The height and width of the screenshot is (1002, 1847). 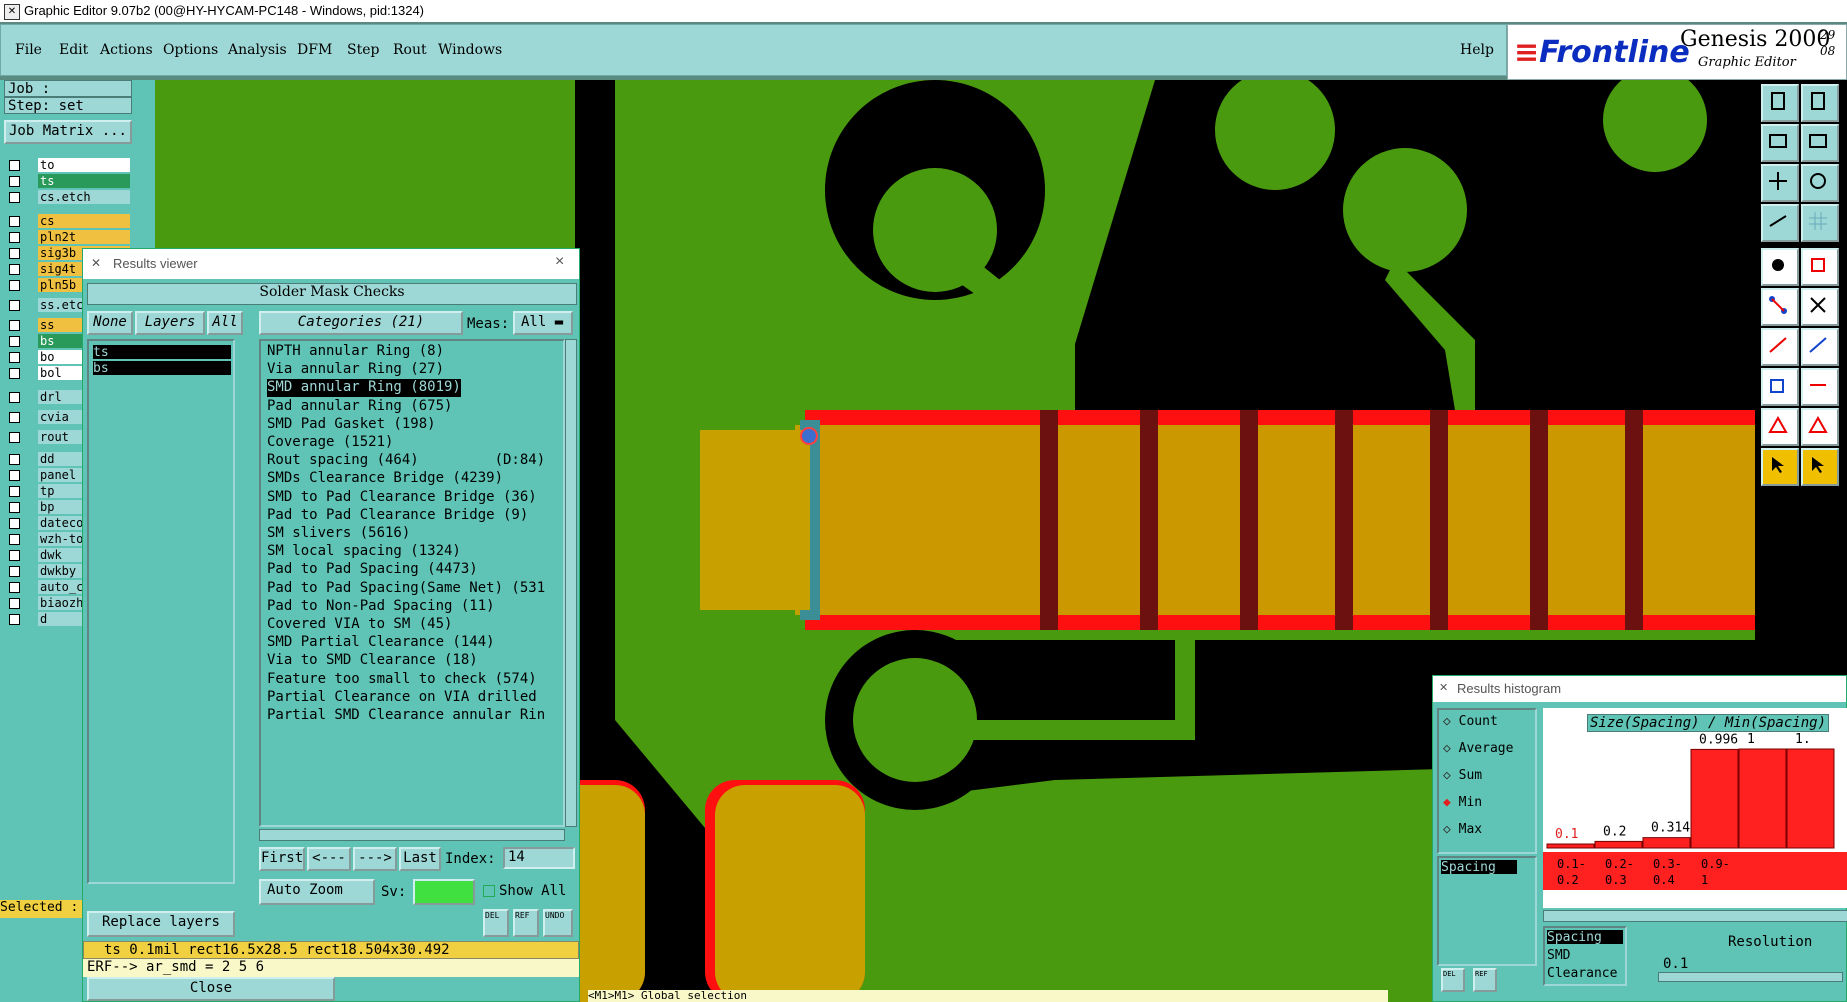 I want to click on category-item: SMD Partial Clearance (144), so click(x=381, y=643).